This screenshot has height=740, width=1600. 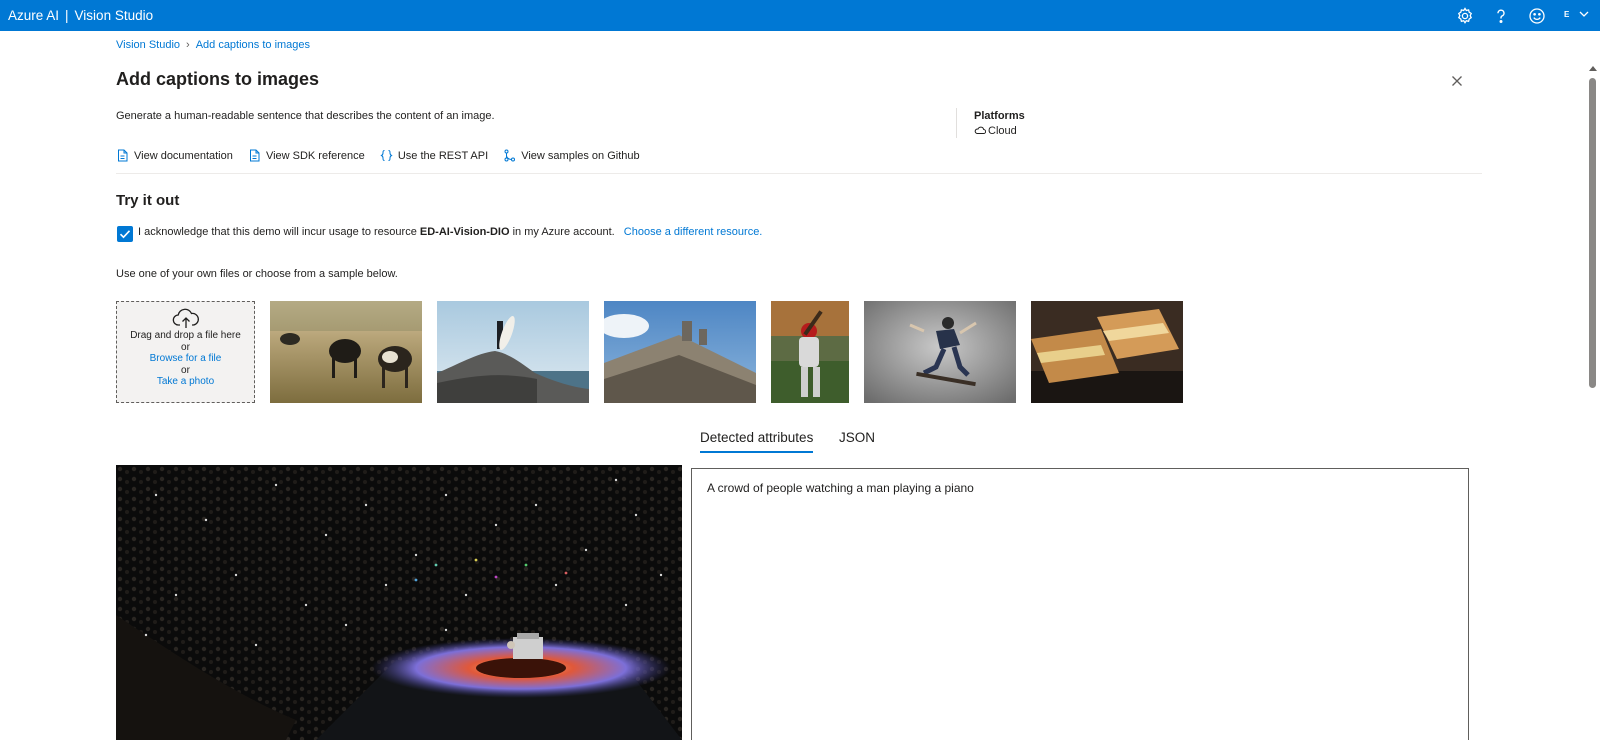 What do you see at coordinates (185, 382) in the screenshot?
I see `take-photo-link: Take a photo` at bounding box center [185, 382].